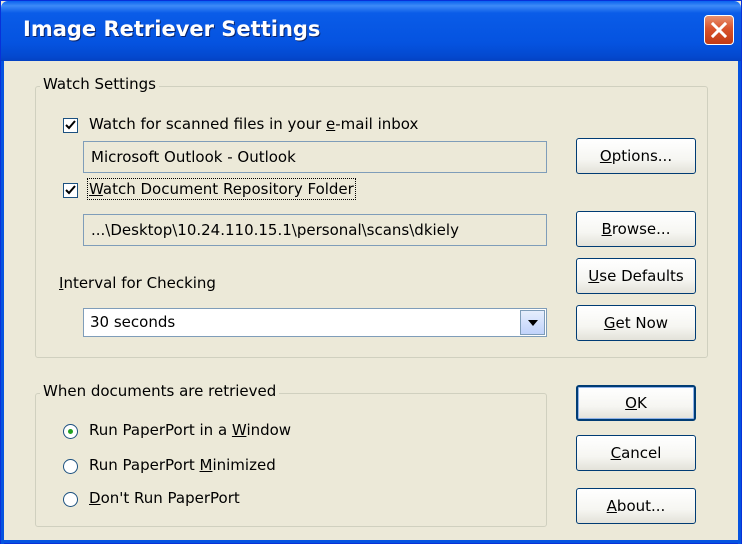 The image size is (742, 544). Describe the element at coordinates (315, 157) in the screenshot. I see `email-client-field: Microsoft Outlook - Outlook` at that location.